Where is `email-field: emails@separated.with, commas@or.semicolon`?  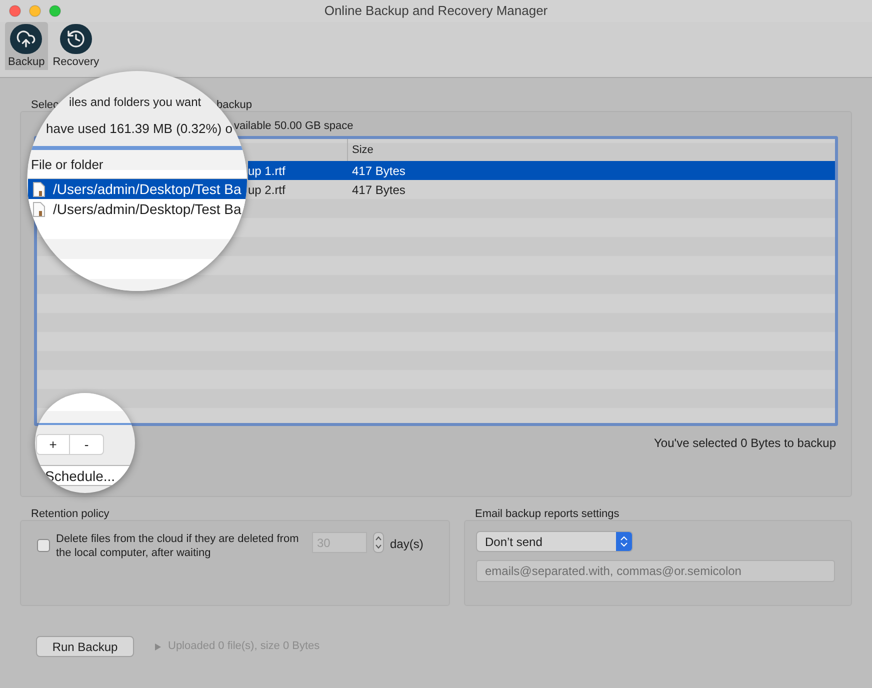
email-field: emails@separated.with, commas@or.semicolon is located at coordinates (655, 571).